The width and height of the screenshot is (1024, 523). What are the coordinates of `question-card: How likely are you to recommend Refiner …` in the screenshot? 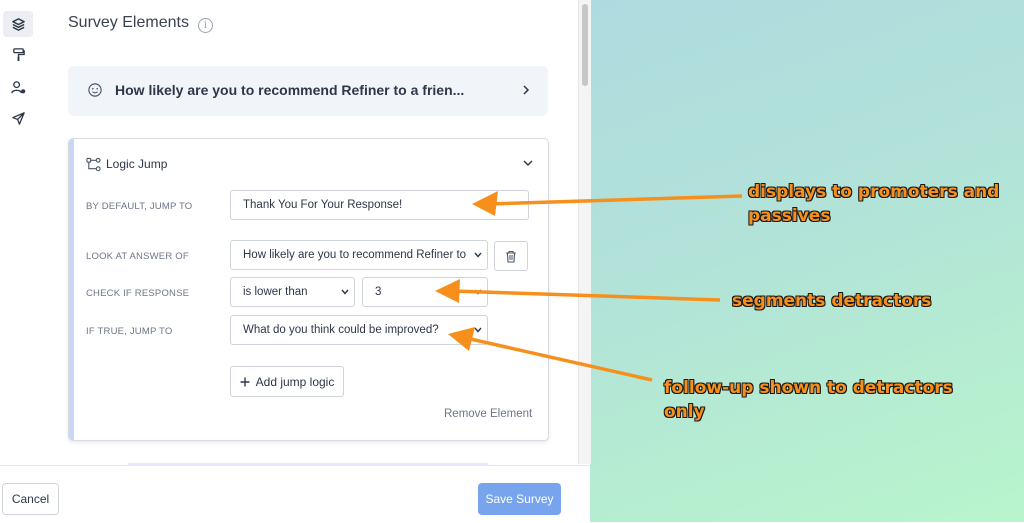 It's located at (308, 91).